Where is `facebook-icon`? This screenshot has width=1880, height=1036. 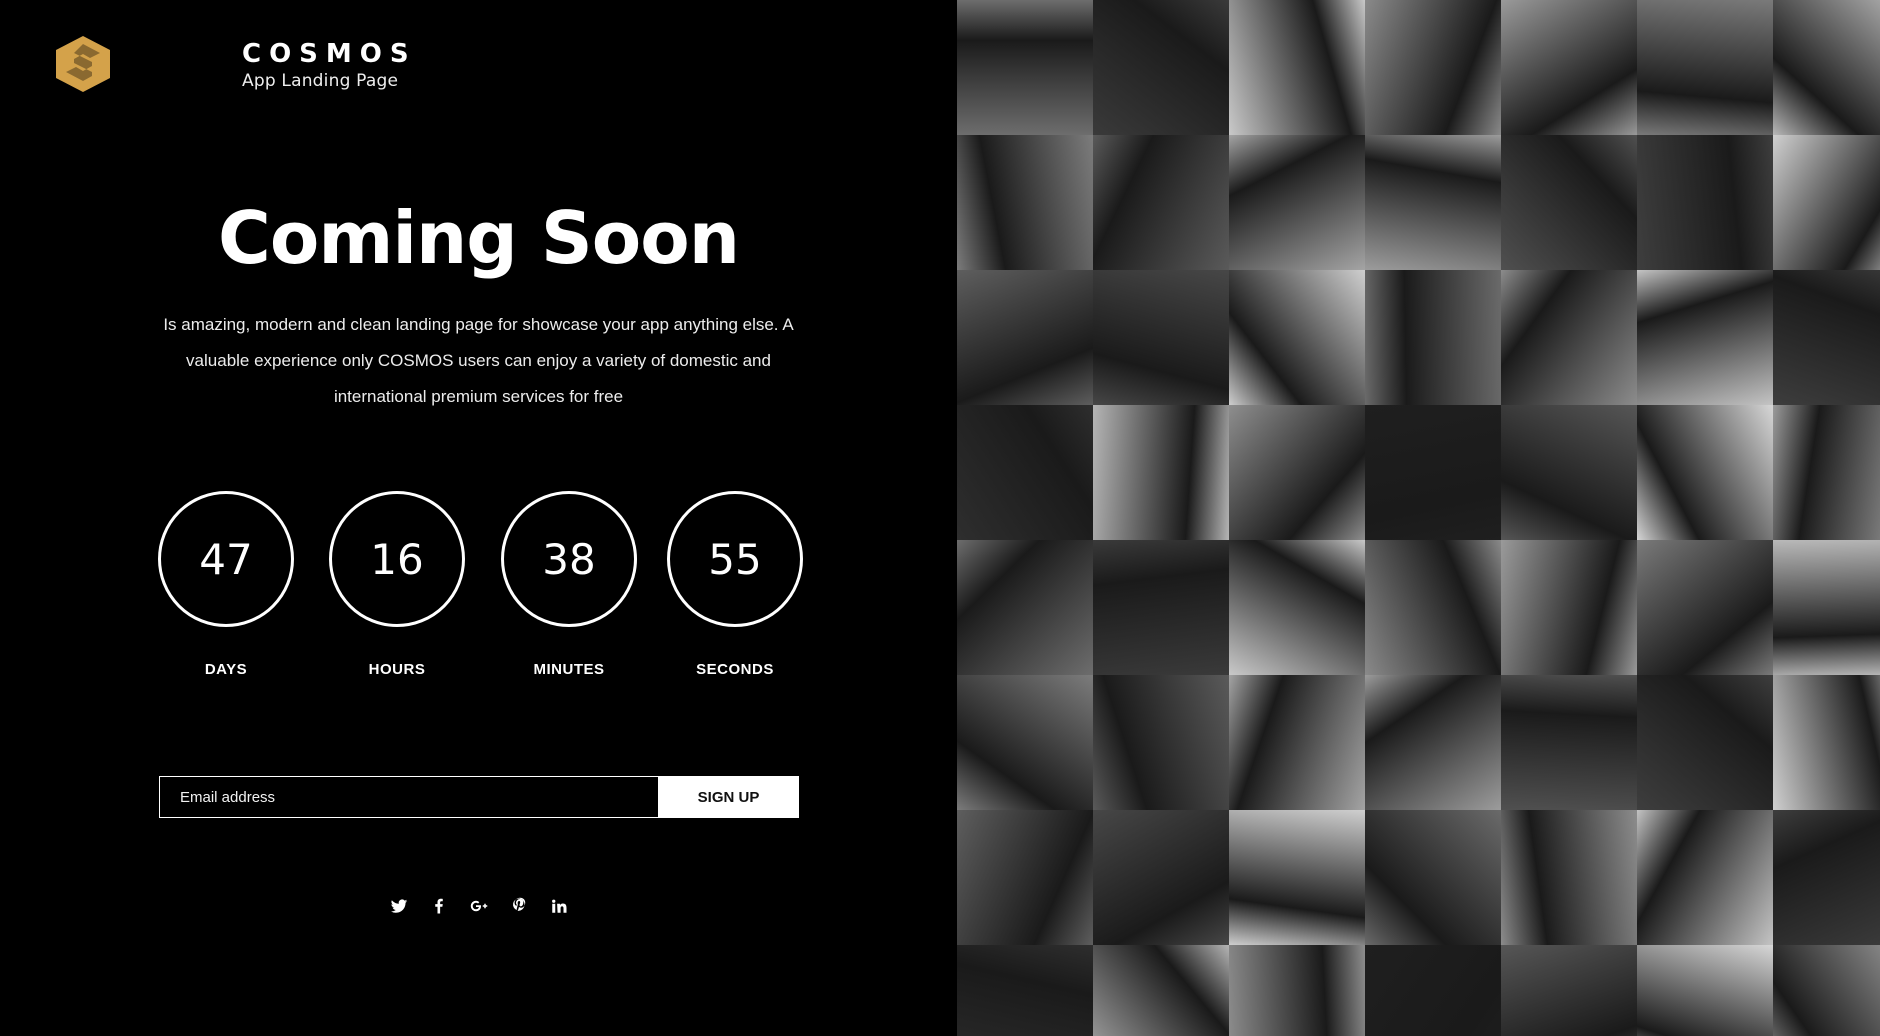 facebook-icon is located at coordinates (439, 906).